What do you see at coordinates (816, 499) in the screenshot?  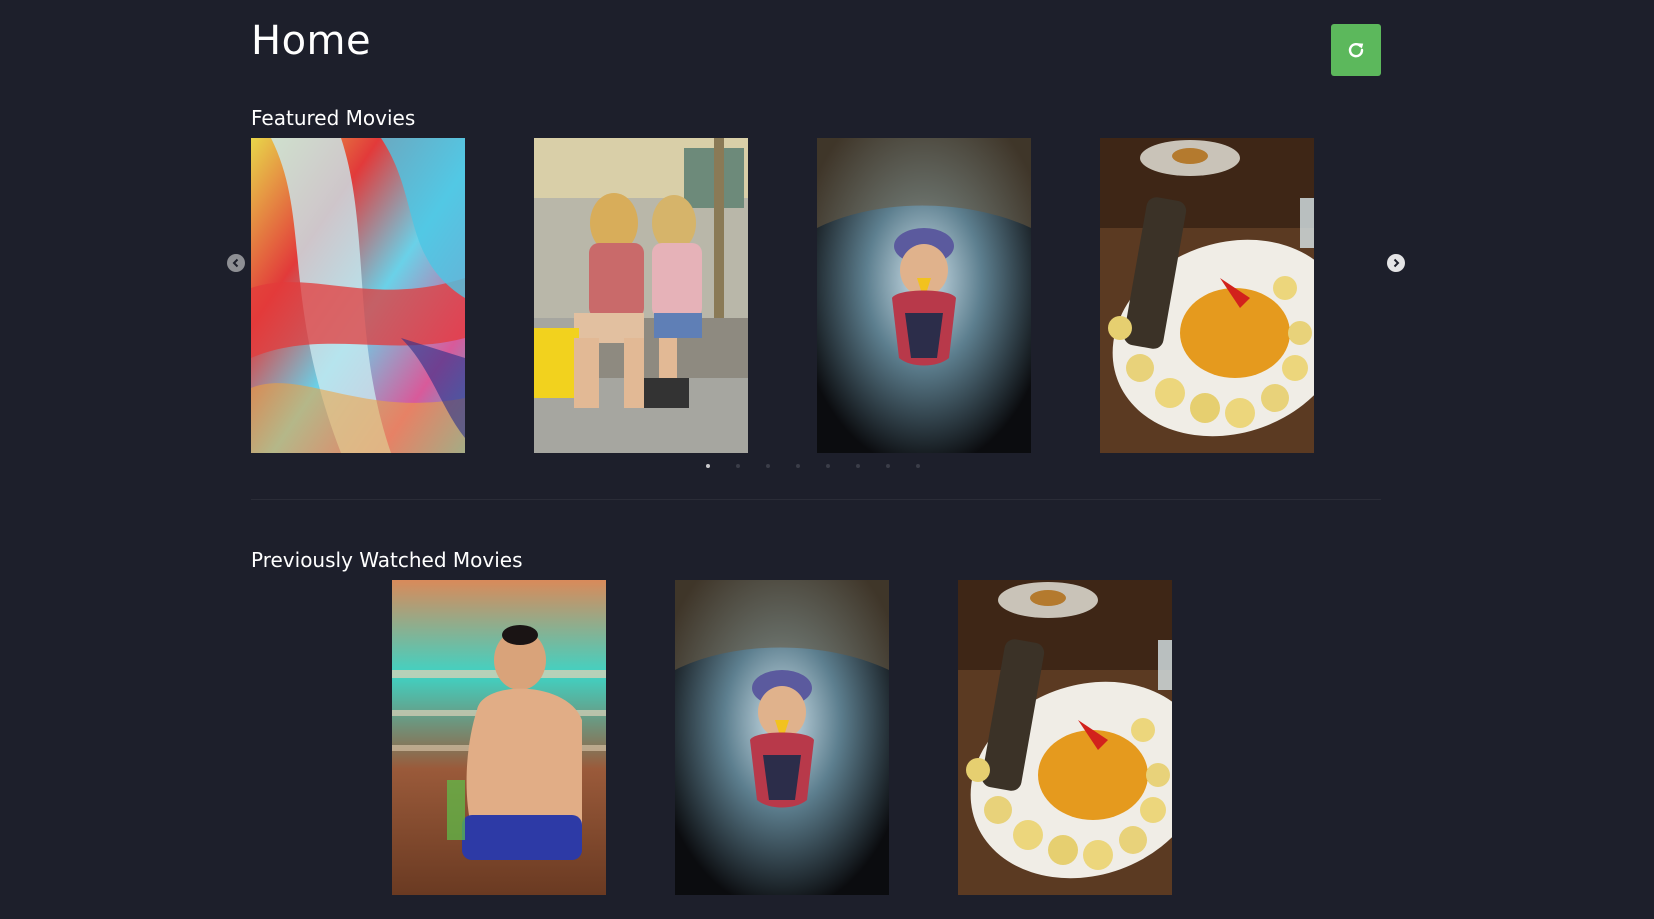 I see `section-divider` at bounding box center [816, 499].